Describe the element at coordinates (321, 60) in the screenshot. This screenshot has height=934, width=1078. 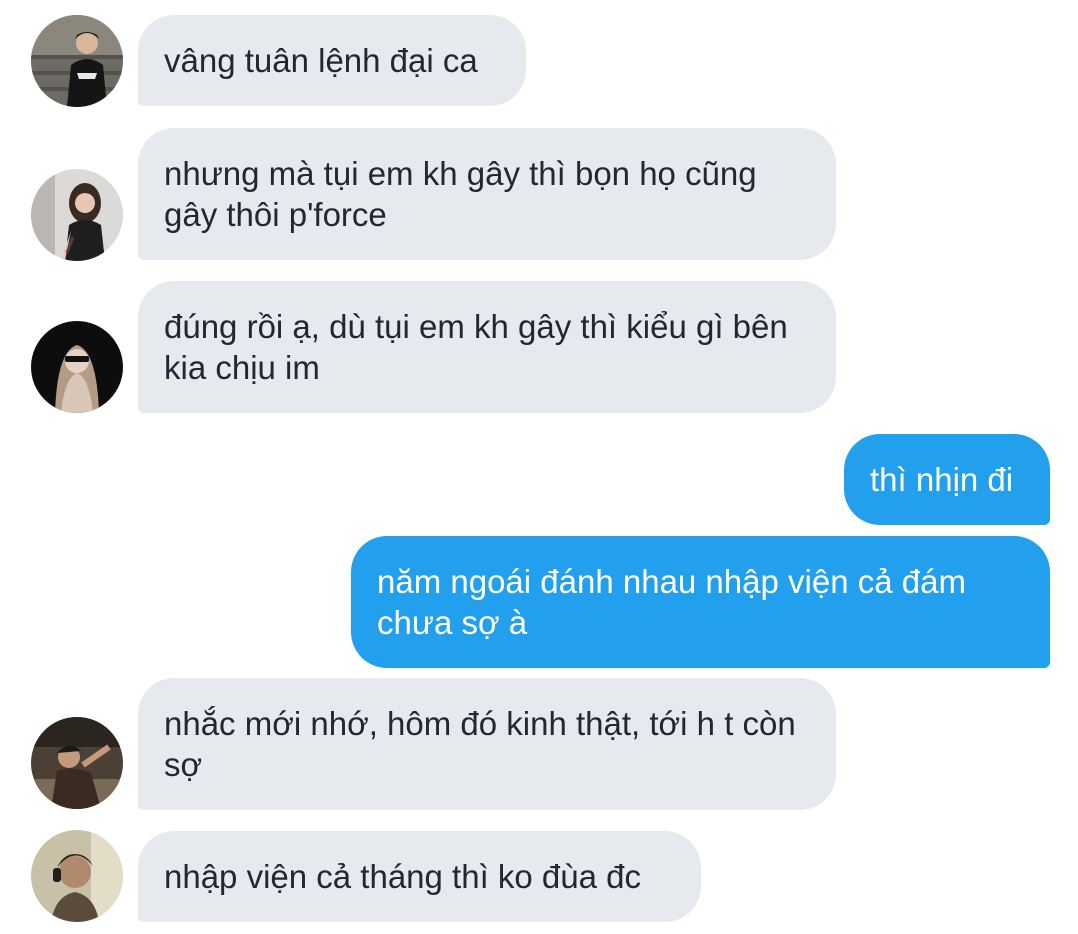
I see `message-text: vâng tuân lệnh đại ca` at that location.